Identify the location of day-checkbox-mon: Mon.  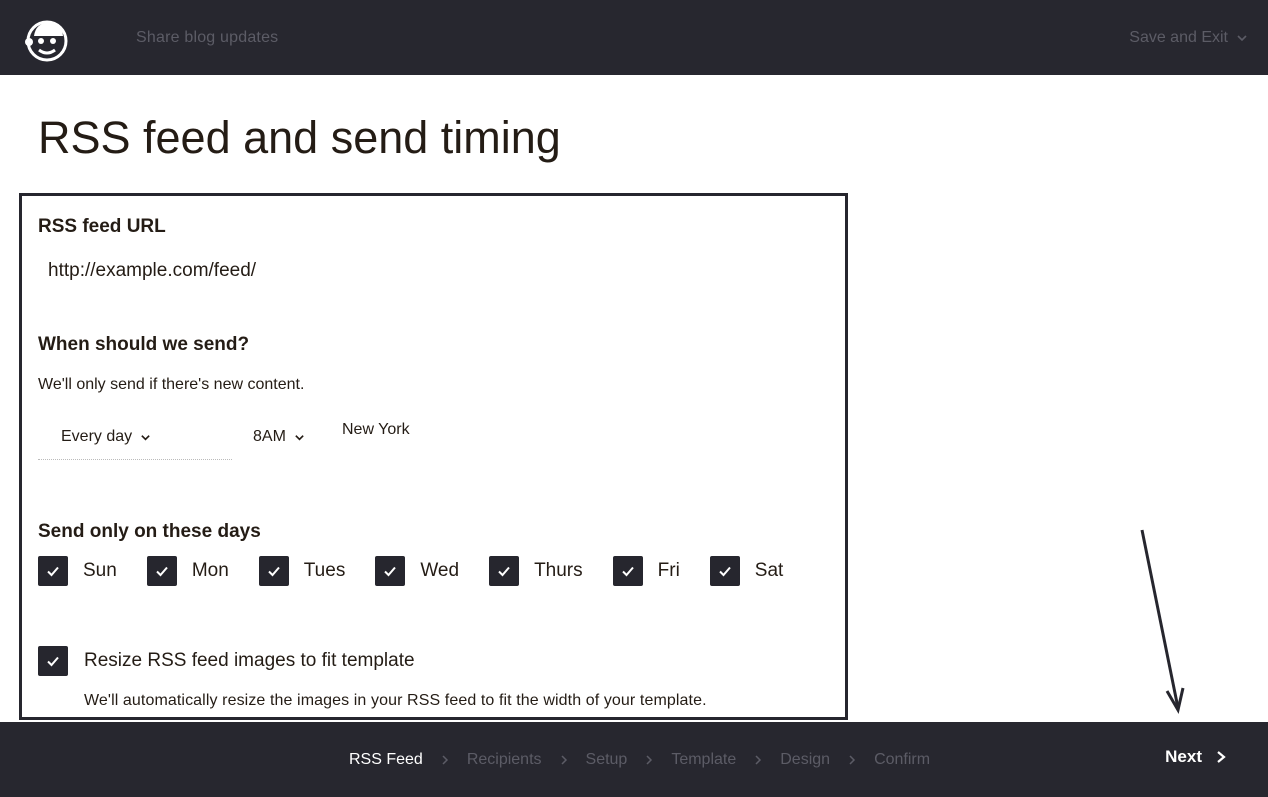
(187, 571).